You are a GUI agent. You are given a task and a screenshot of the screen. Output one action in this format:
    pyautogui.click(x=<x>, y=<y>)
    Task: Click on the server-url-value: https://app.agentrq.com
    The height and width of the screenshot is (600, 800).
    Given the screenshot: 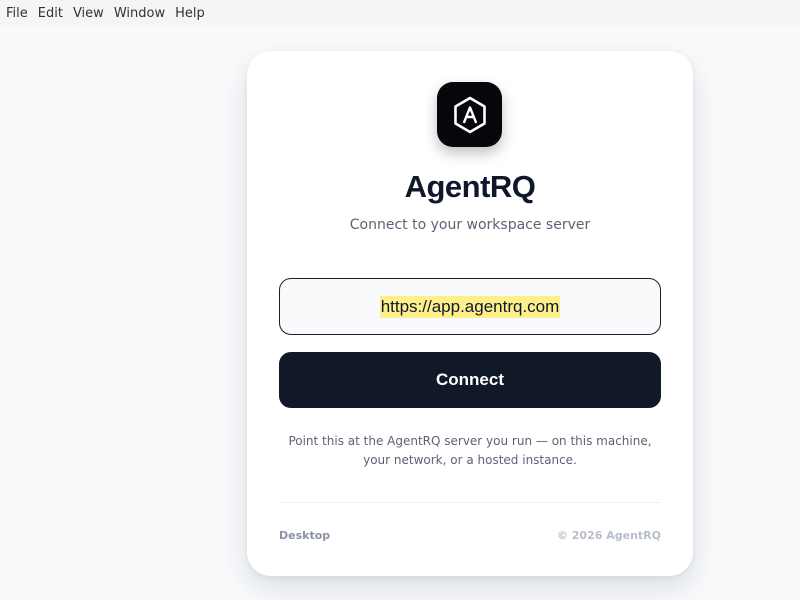 What is the action you would take?
    pyautogui.click(x=470, y=306)
    